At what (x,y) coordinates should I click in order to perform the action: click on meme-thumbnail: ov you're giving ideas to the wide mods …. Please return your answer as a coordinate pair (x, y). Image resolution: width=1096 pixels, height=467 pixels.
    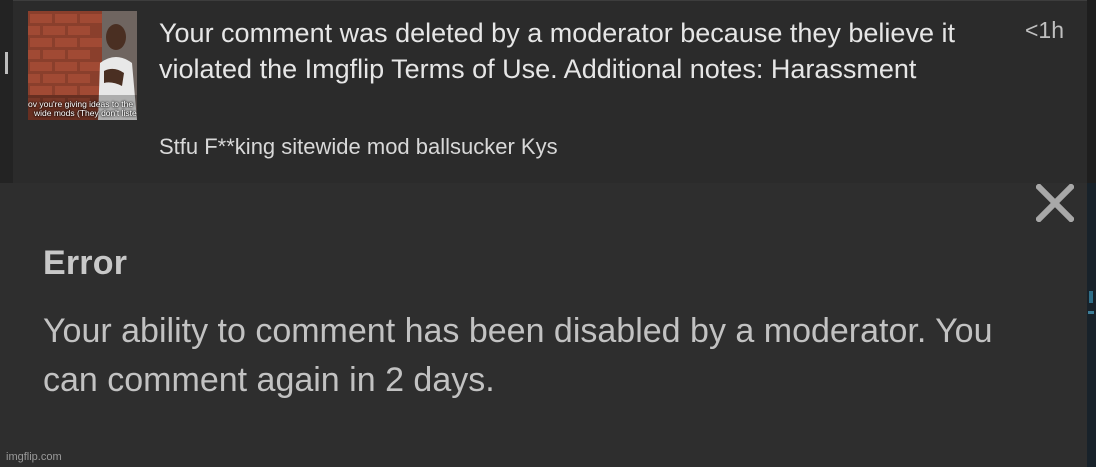
    Looking at the image, I should click on (82, 65).